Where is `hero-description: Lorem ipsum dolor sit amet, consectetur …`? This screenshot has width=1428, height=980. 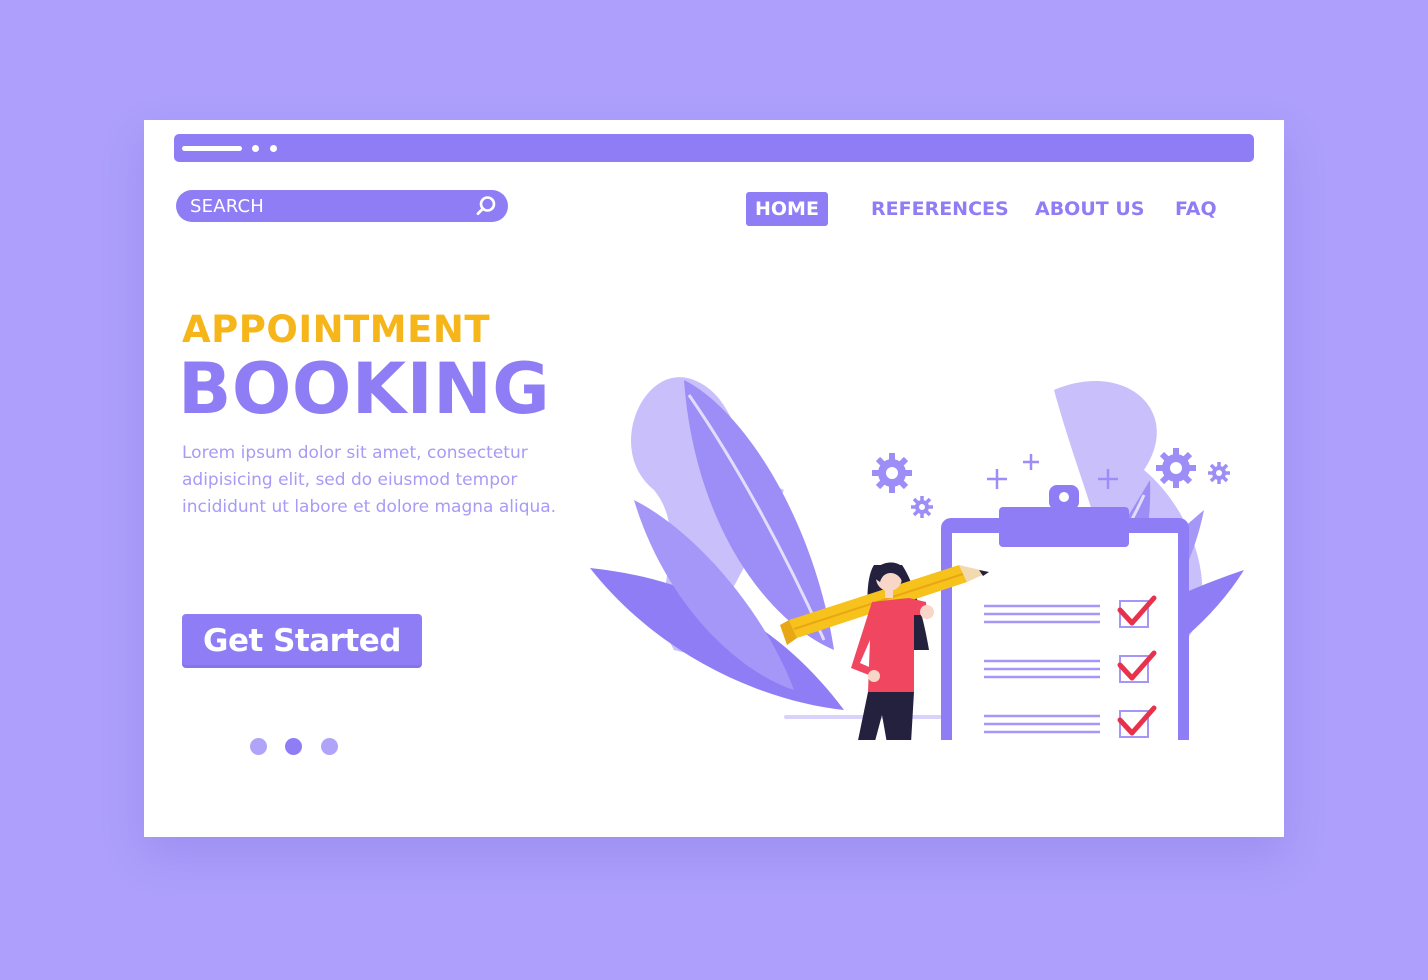 hero-description: Lorem ipsum dolor sit amet, consectetur … is located at coordinates (369, 480).